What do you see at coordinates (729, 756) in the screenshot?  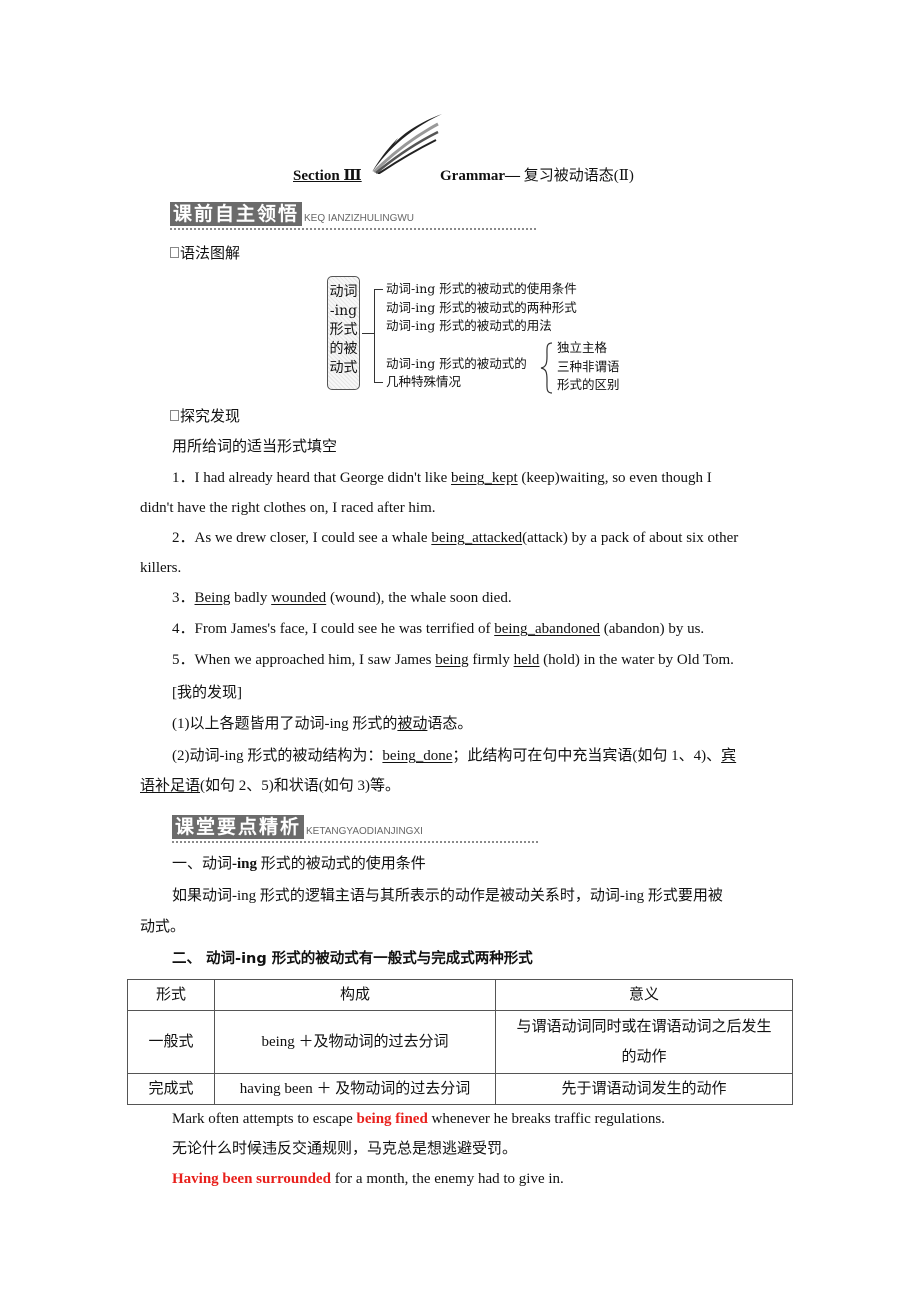 I see `answer: 宾` at bounding box center [729, 756].